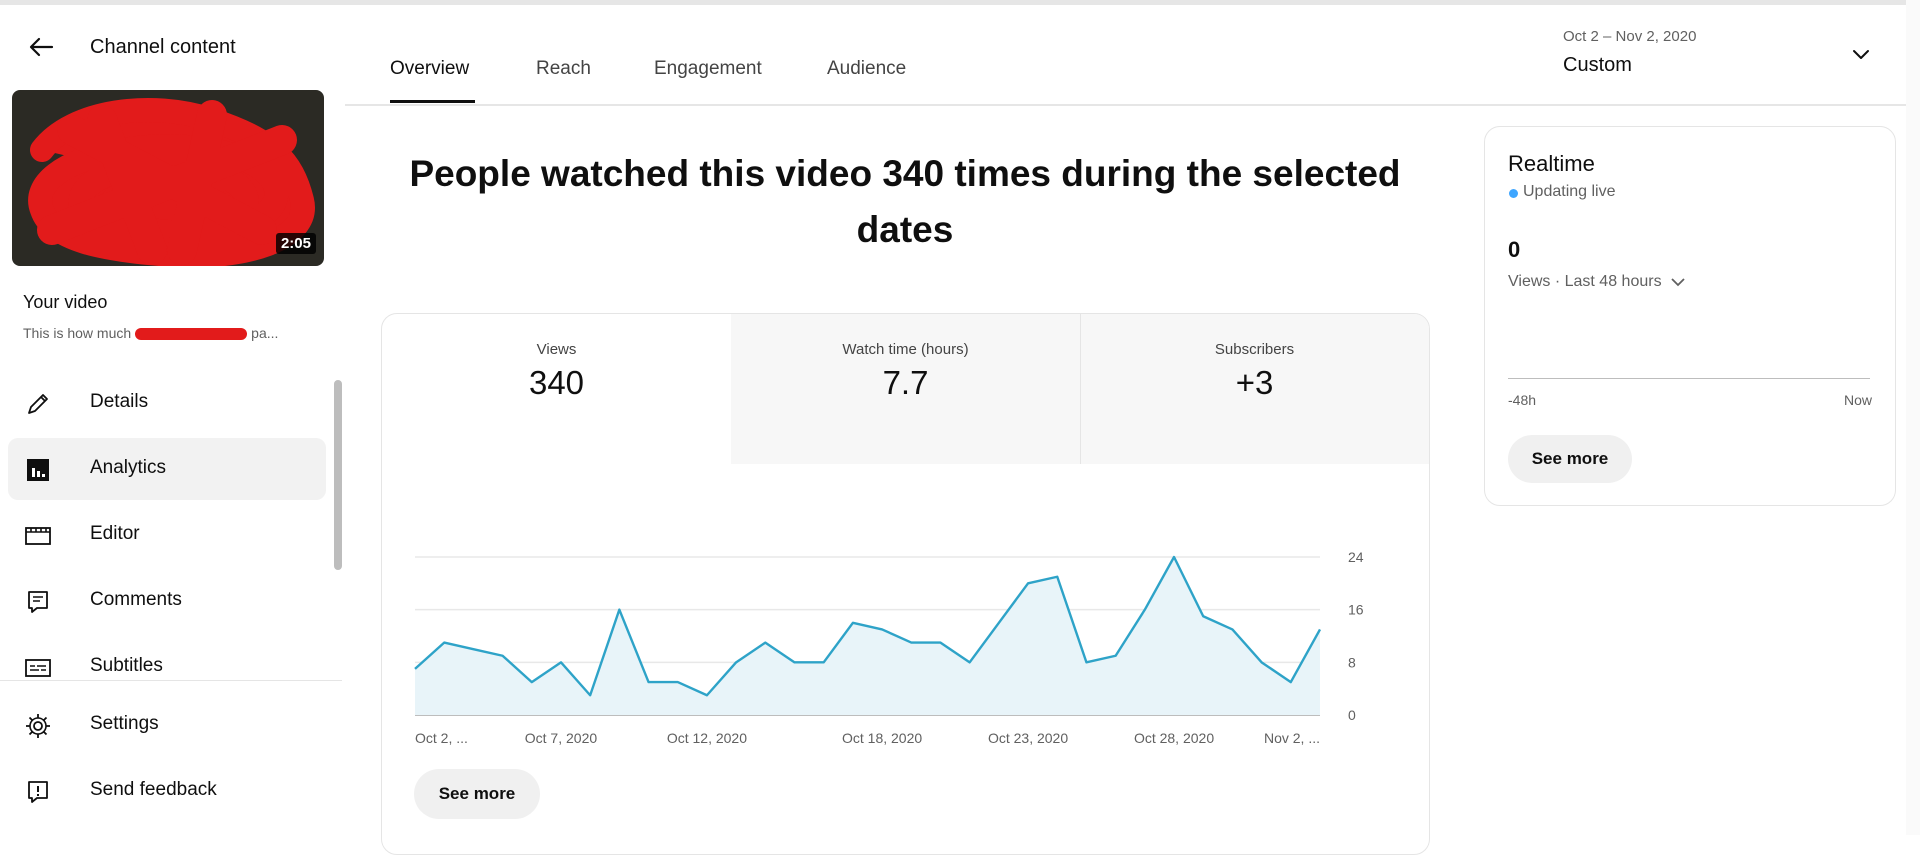  I want to click on analytics-icon, so click(38, 470).